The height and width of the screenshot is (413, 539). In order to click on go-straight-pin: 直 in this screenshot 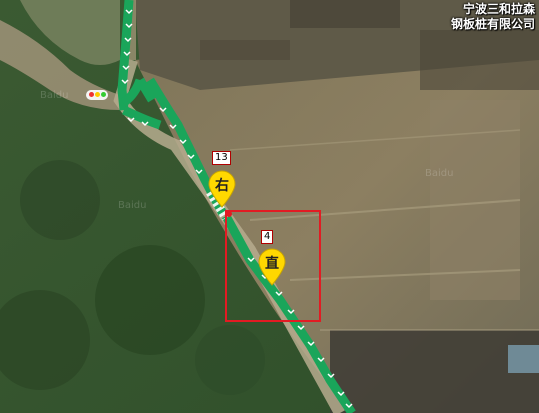, I will do `click(272, 267)`.